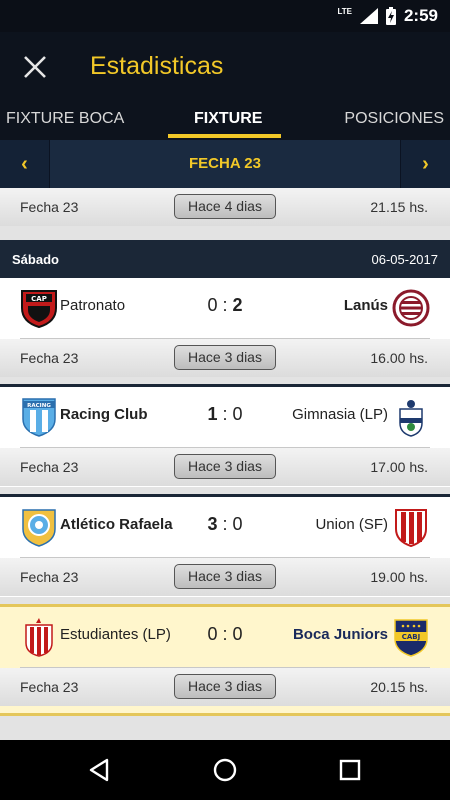 The image size is (450, 800). Describe the element at coordinates (340, 414) in the screenshot. I see `away-team-name: Gimnasia (LP)` at that location.